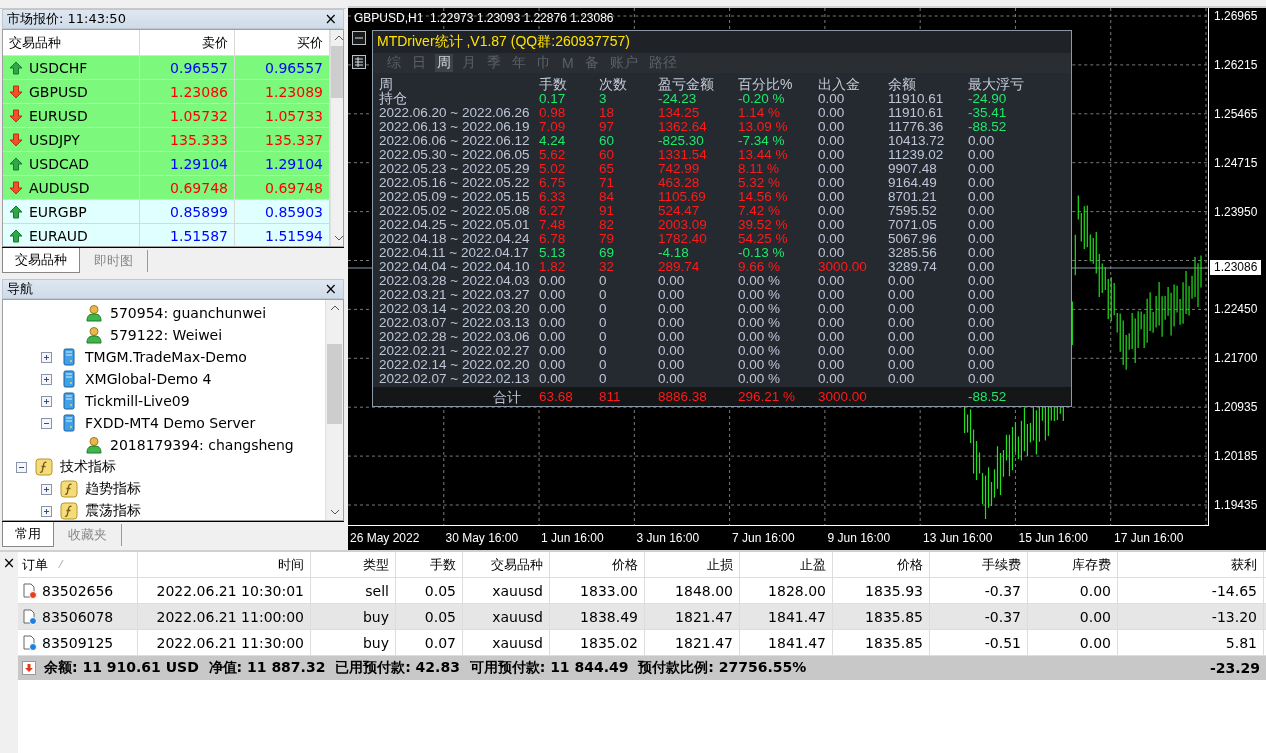 The height and width of the screenshot is (753, 1266). I want to click on table-cell-text: 84, so click(607, 197).